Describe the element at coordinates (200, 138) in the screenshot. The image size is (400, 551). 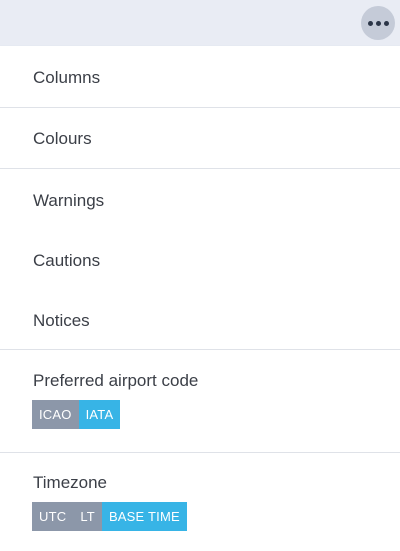
I see `menu-item-colours: Colours` at that location.